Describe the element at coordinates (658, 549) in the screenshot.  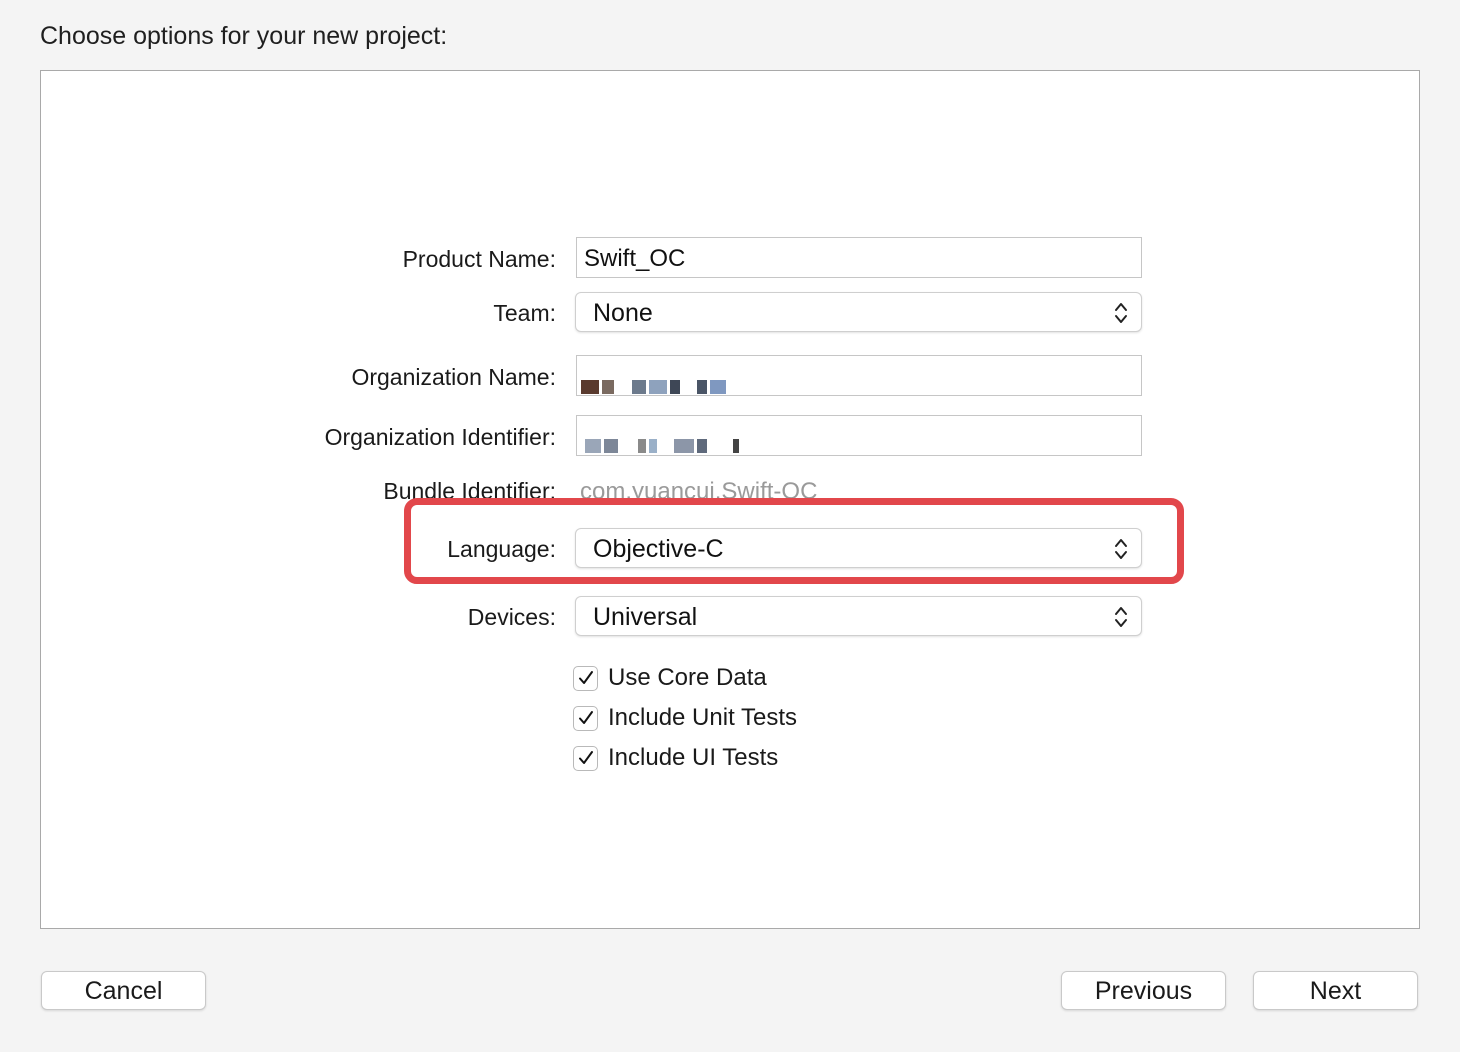
I see `language-value: Objective-C` at that location.